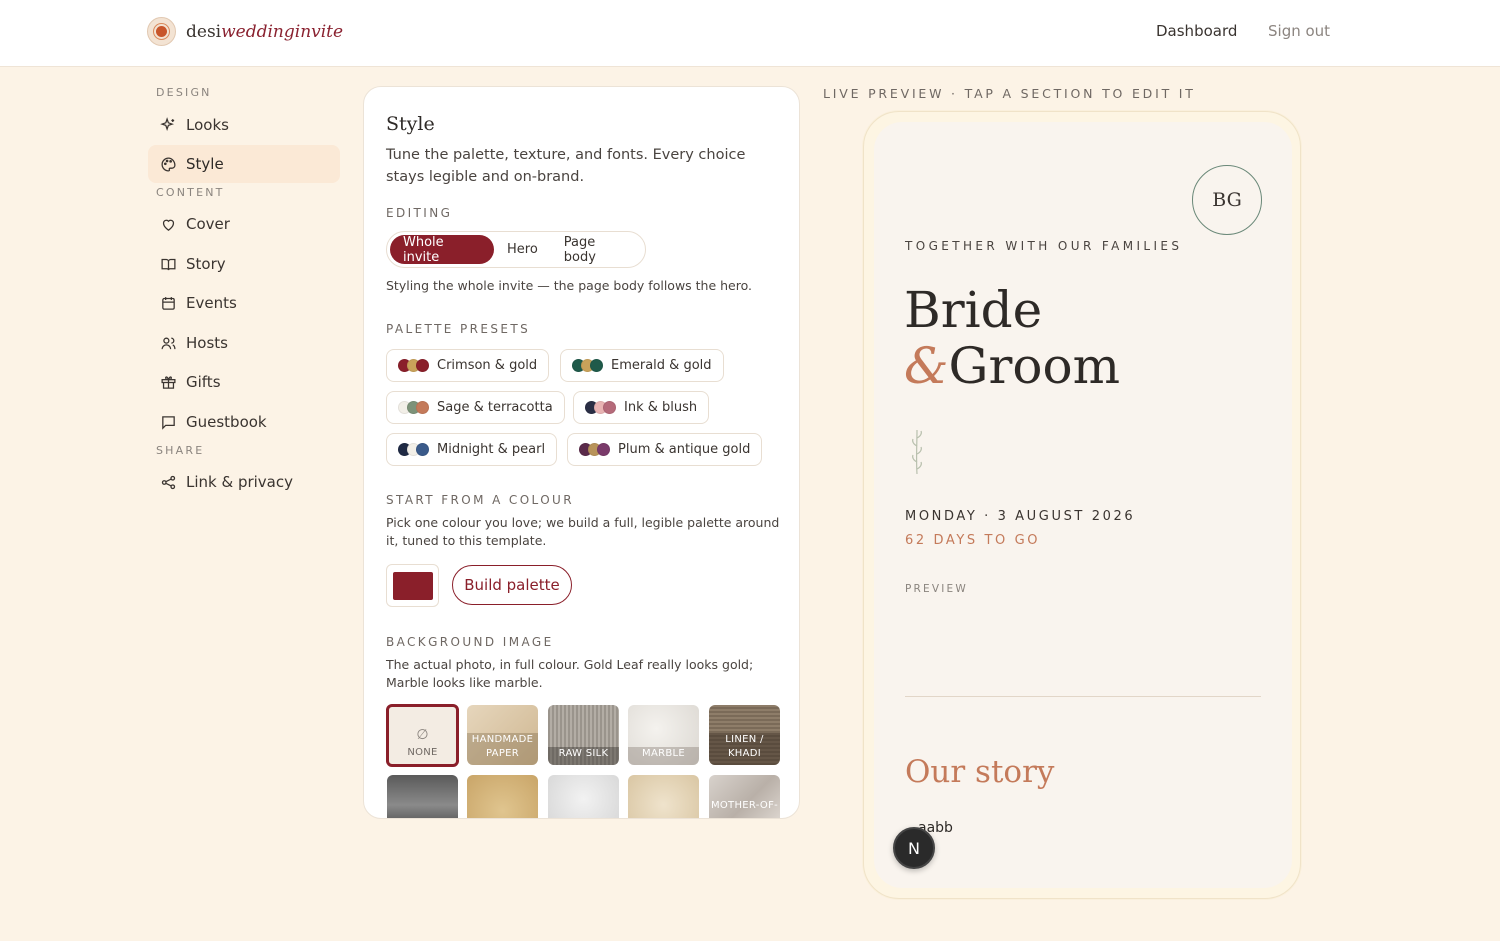  What do you see at coordinates (744, 749) in the screenshot?
I see `bg-tile-label: LINEN / KHADI` at bounding box center [744, 749].